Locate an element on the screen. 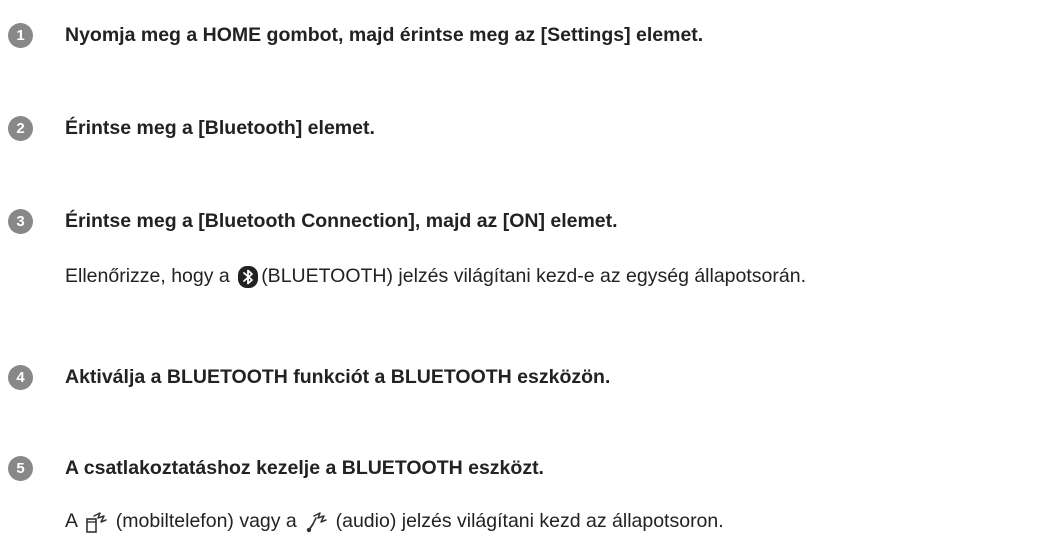  step-number-badge: 3 is located at coordinates (20, 221).